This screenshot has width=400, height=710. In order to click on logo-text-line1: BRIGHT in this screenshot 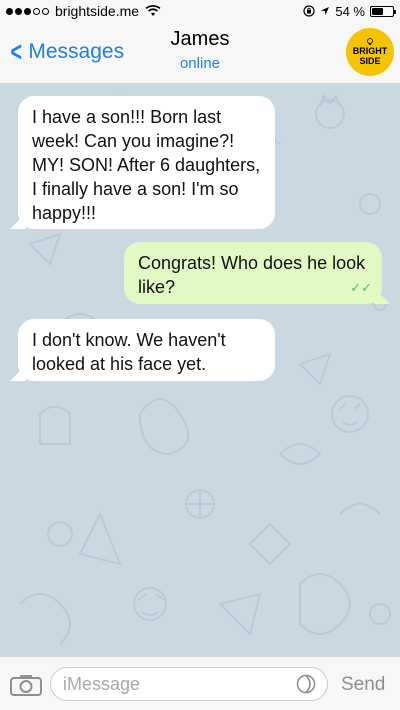, I will do `click(370, 51)`.